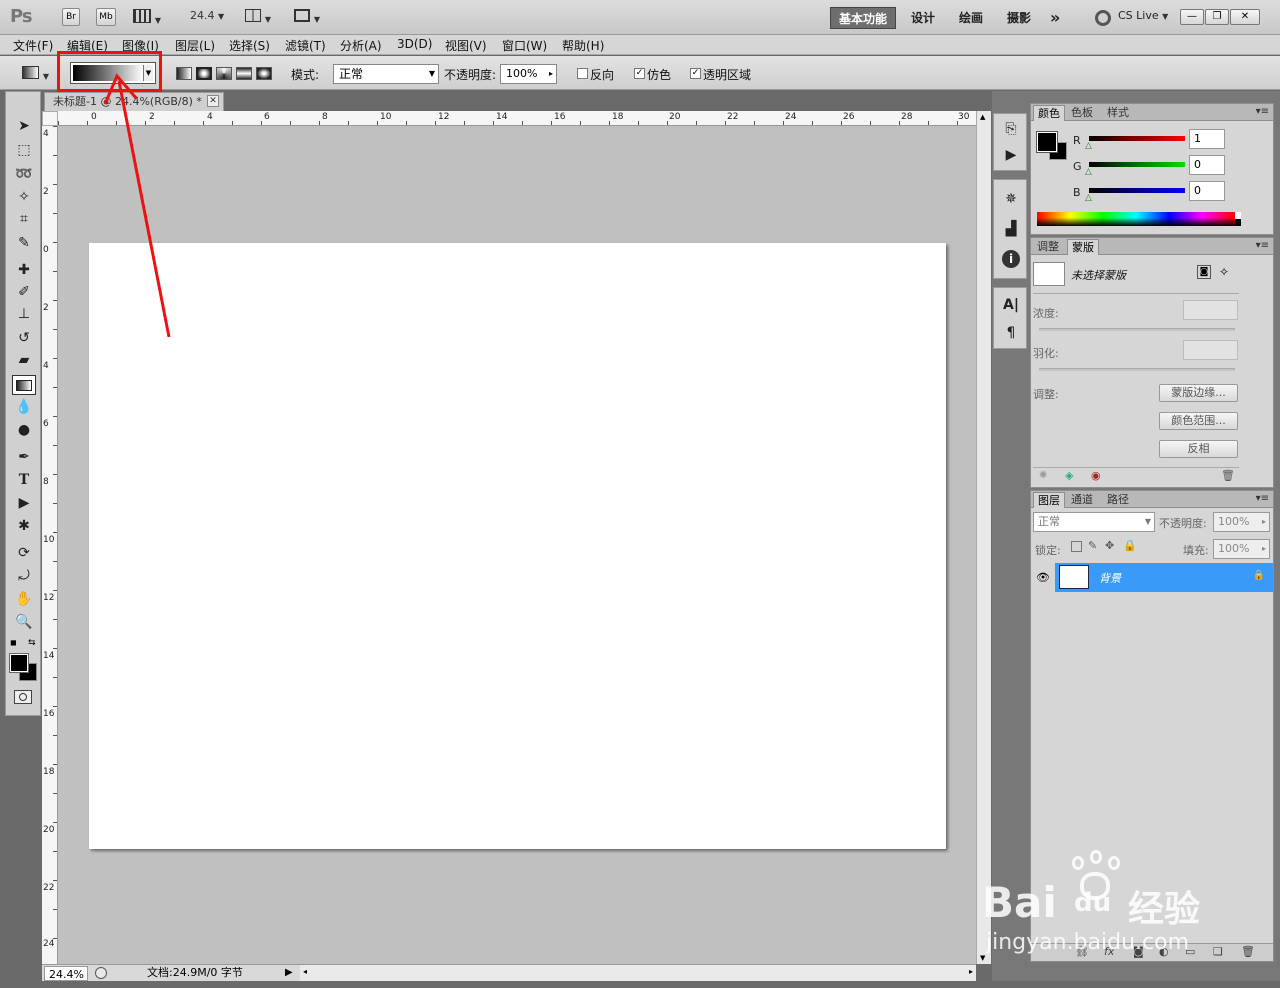 Image resolution: width=1280 pixels, height=988 pixels. Describe the element at coordinates (24, 150) in the screenshot. I see `marquee-tool-icon: ⬚` at that location.